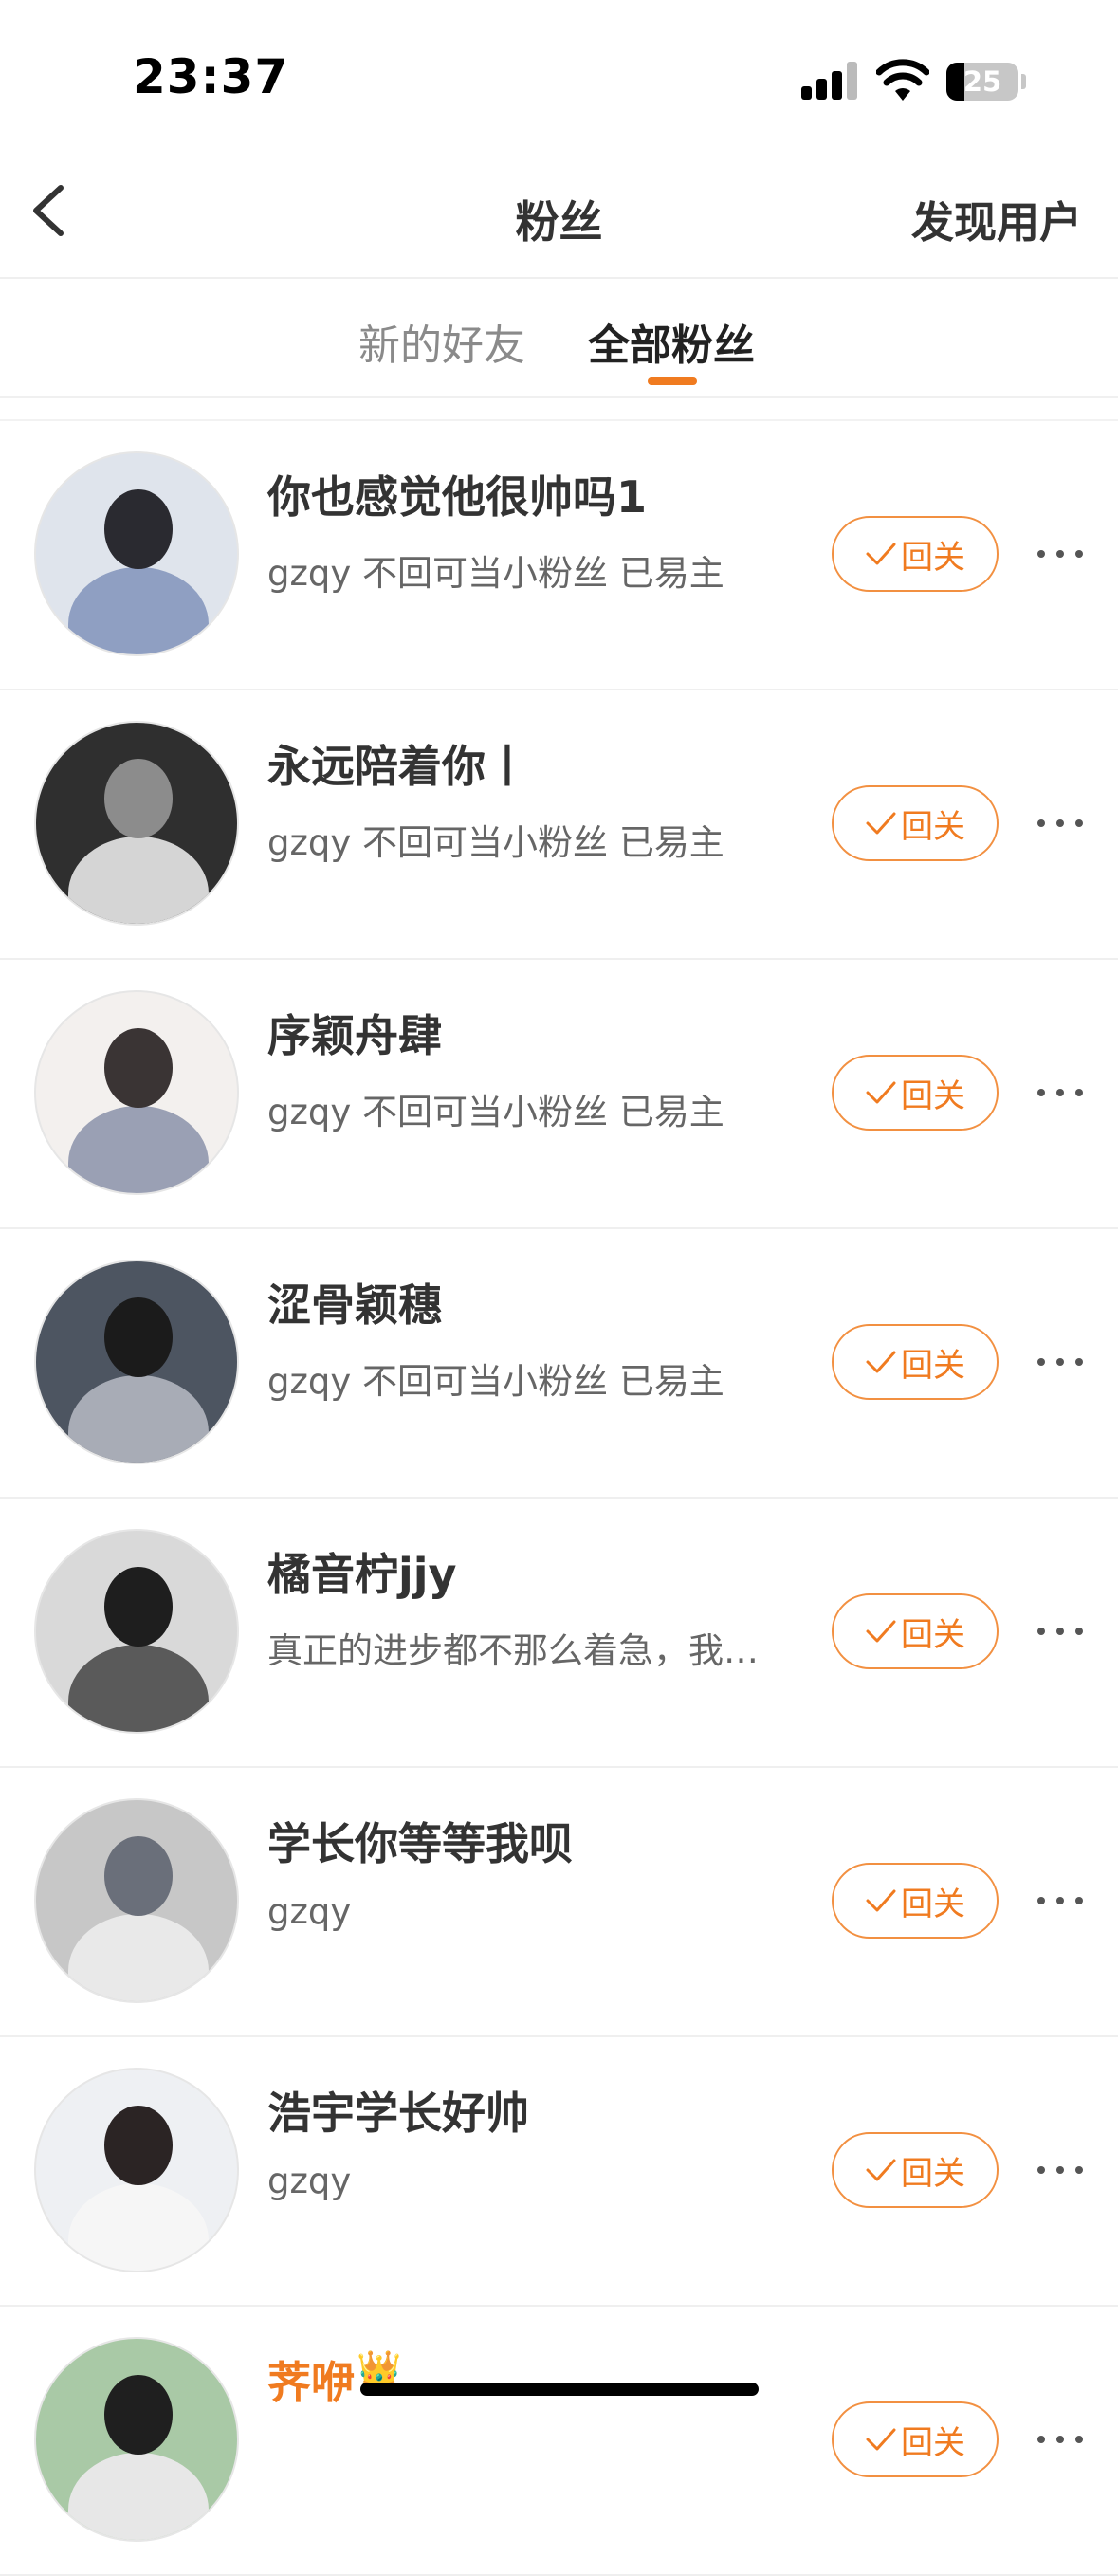 This screenshot has width=1118, height=2576. I want to click on follower-row: 你也感觉他很帅吗1 gzqy 不回可当小粉丝 已易主 回关, so click(559, 555).